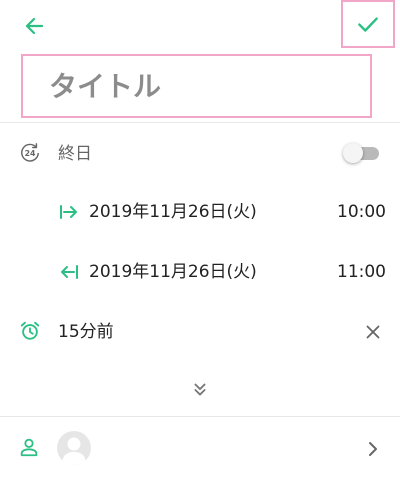  I want to click on arrow-out-icon, so click(69, 272).